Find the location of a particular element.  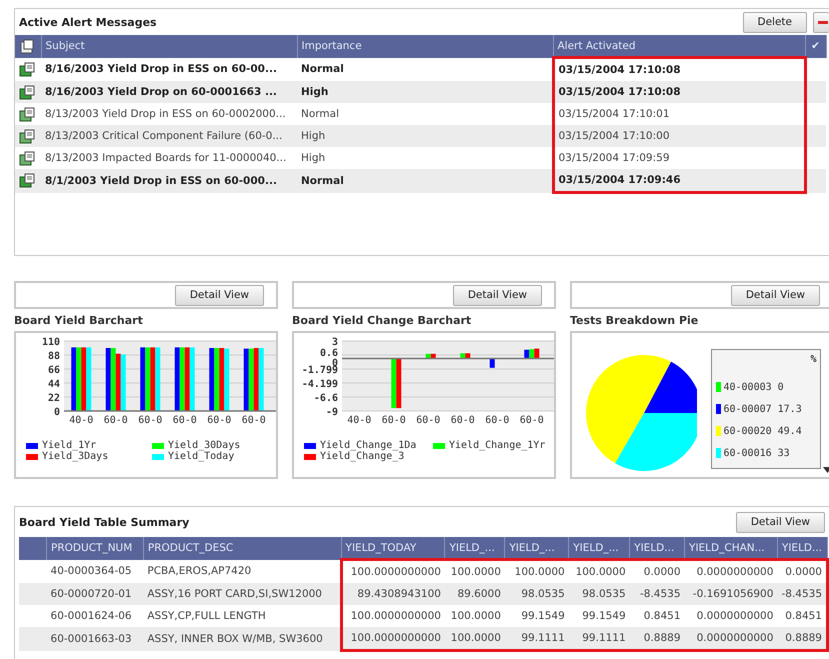

legend-value: 0 is located at coordinates (781, 387).